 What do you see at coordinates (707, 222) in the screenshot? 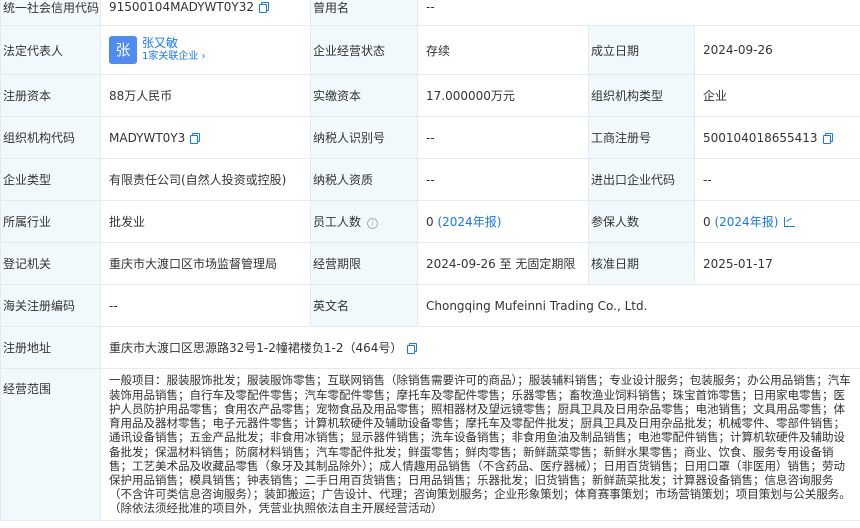
I see `insured-value: 0` at bounding box center [707, 222].